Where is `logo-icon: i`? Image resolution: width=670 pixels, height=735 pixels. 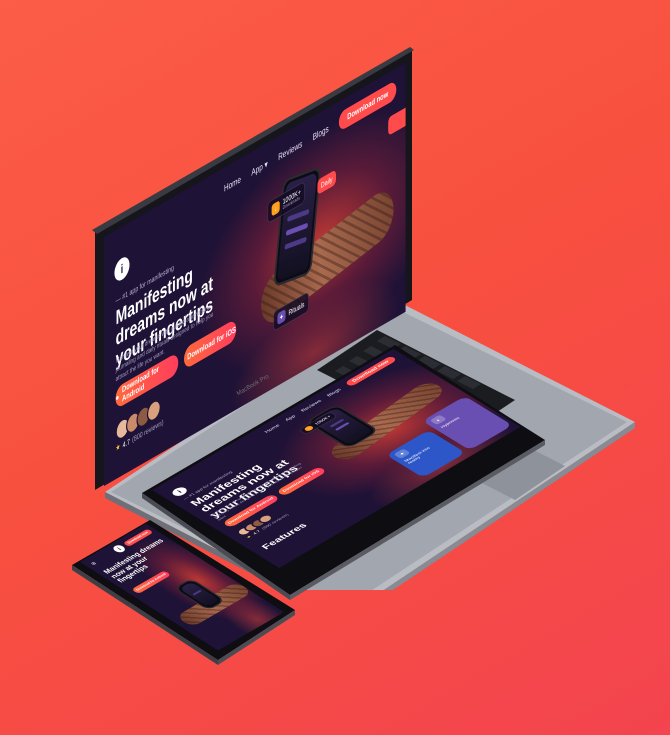
logo-icon: i is located at coordinates (119, 548).